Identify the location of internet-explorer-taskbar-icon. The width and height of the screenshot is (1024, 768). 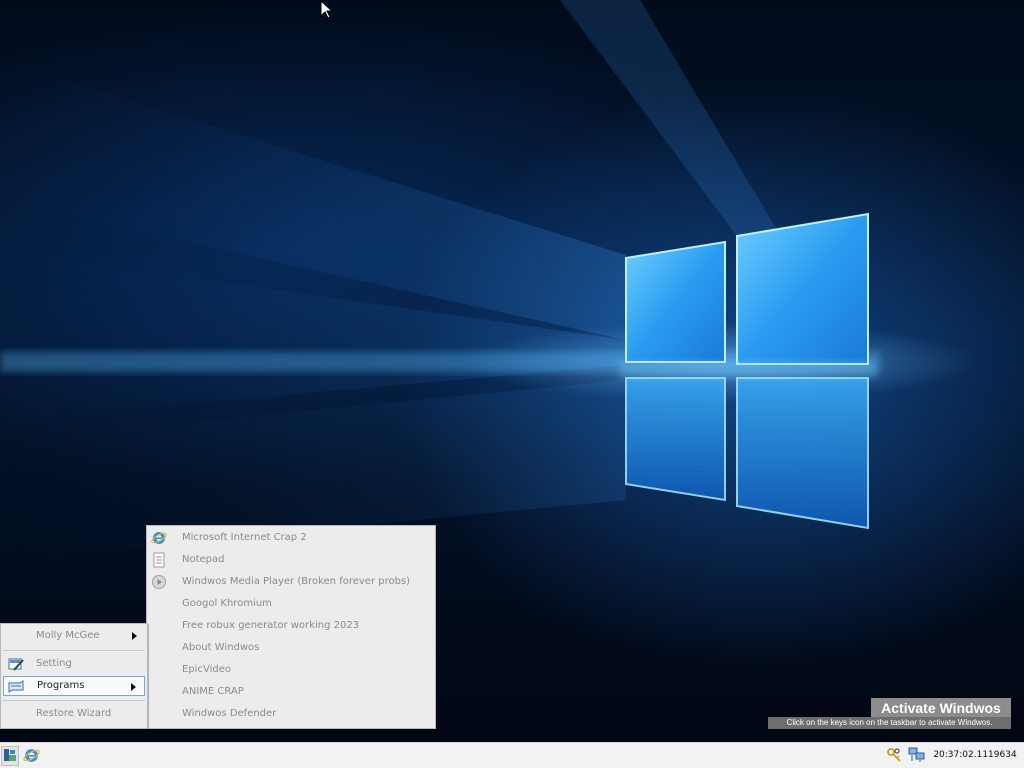
(31, 755).